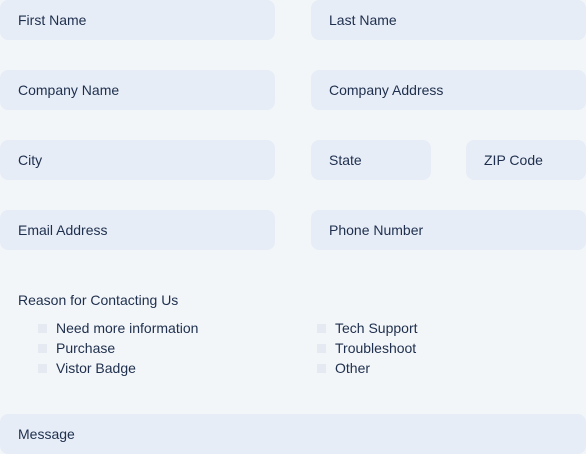 The image size is (586, 454). I want to click on option-label: Vistor Badge, so click(96, 368).